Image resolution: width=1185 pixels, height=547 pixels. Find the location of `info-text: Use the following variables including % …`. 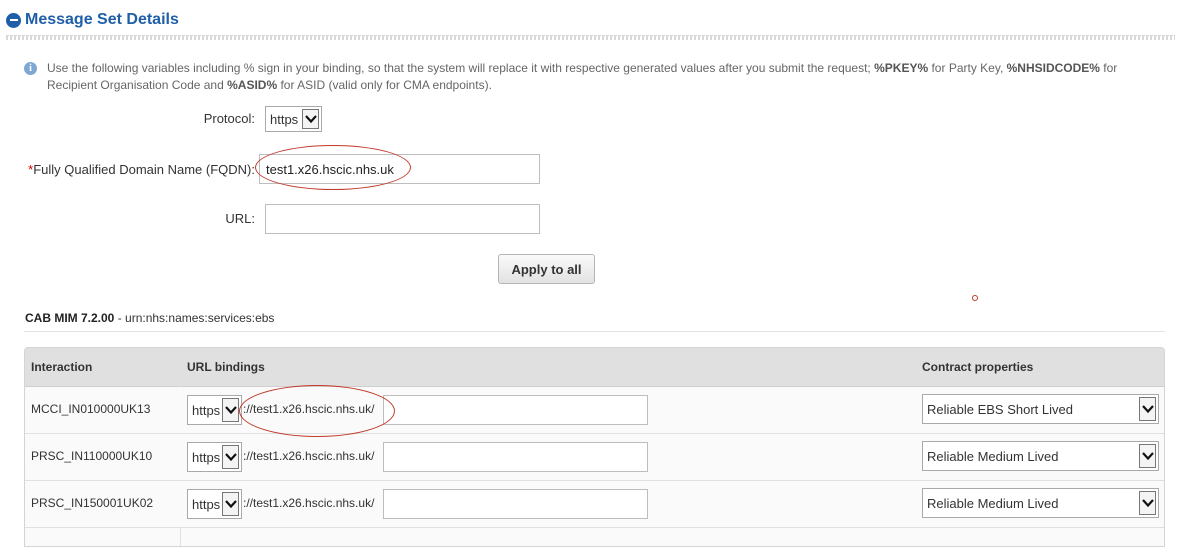

info-text: Use the following variables including % … is located at coordinates (582, 76).